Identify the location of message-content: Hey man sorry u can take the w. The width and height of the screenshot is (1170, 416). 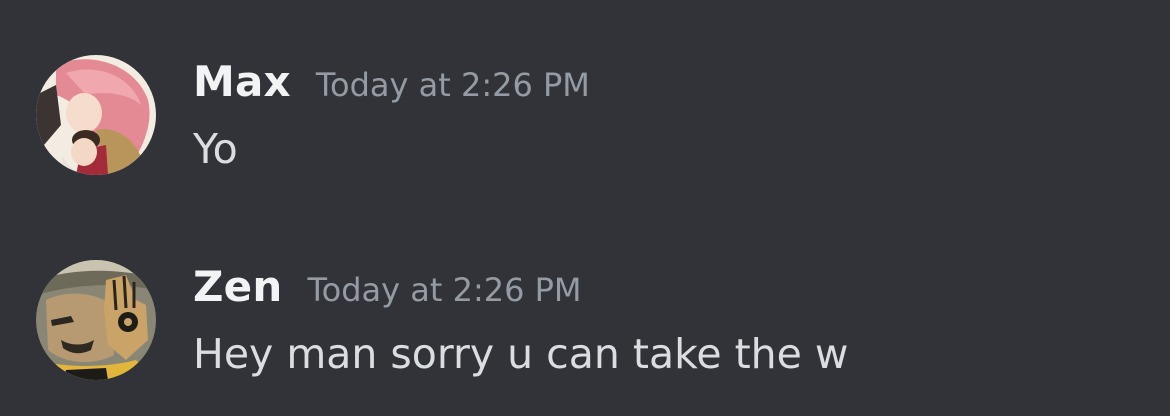
(521, 354).